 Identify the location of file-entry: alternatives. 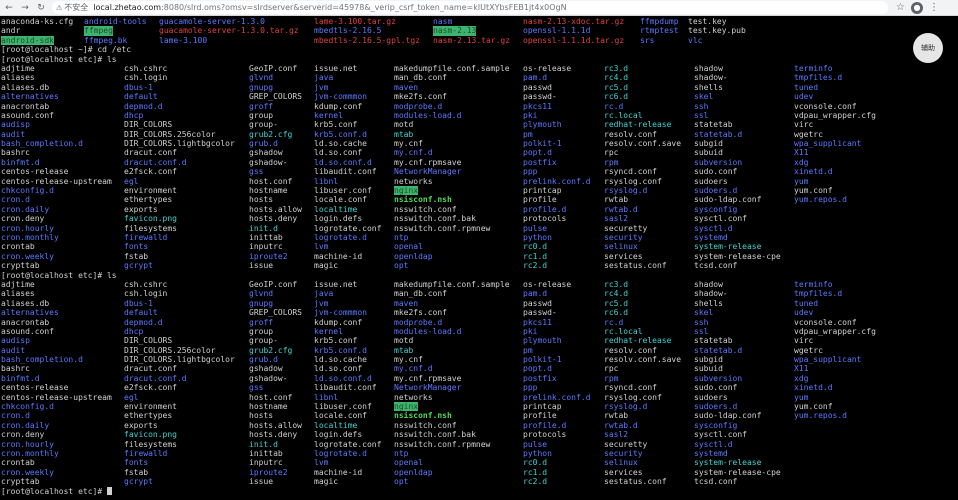
(30, 313).